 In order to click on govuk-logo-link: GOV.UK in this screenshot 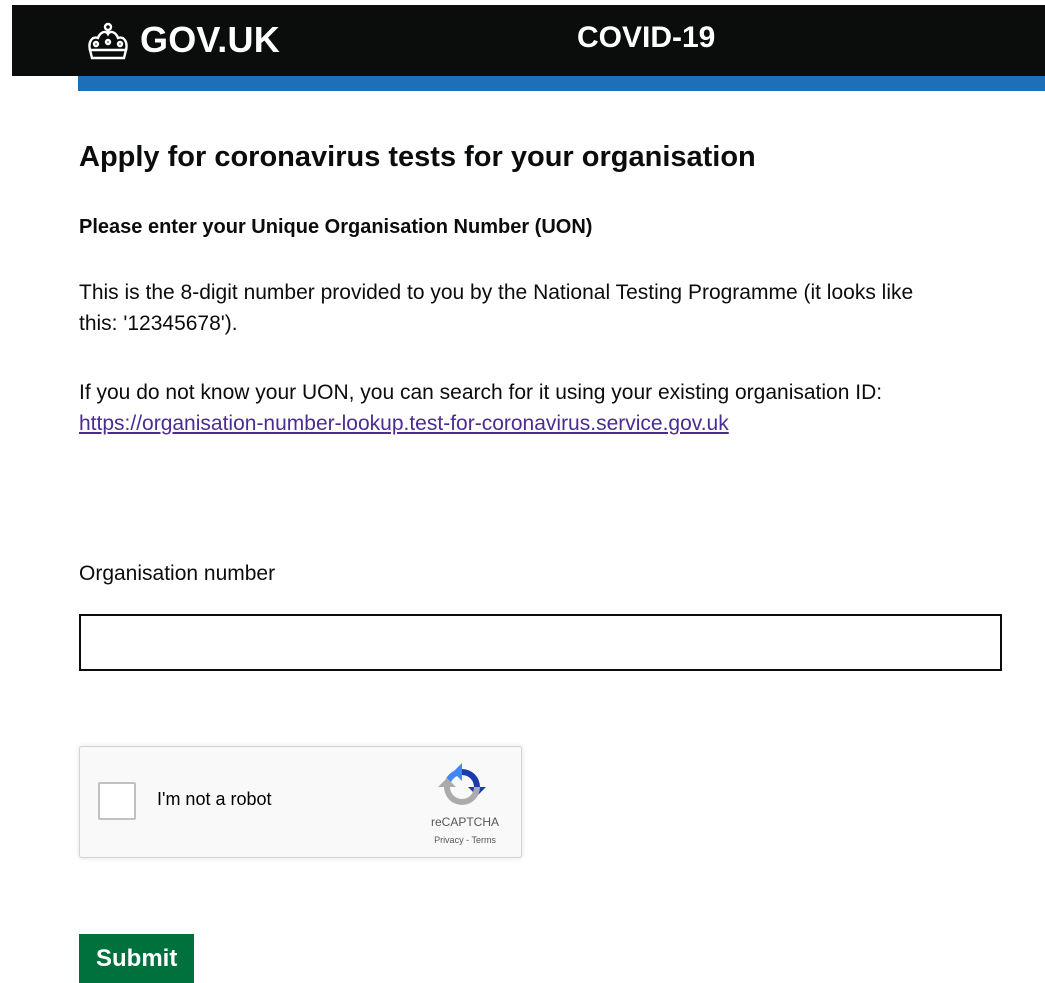, I will do `click(182, 40)`.